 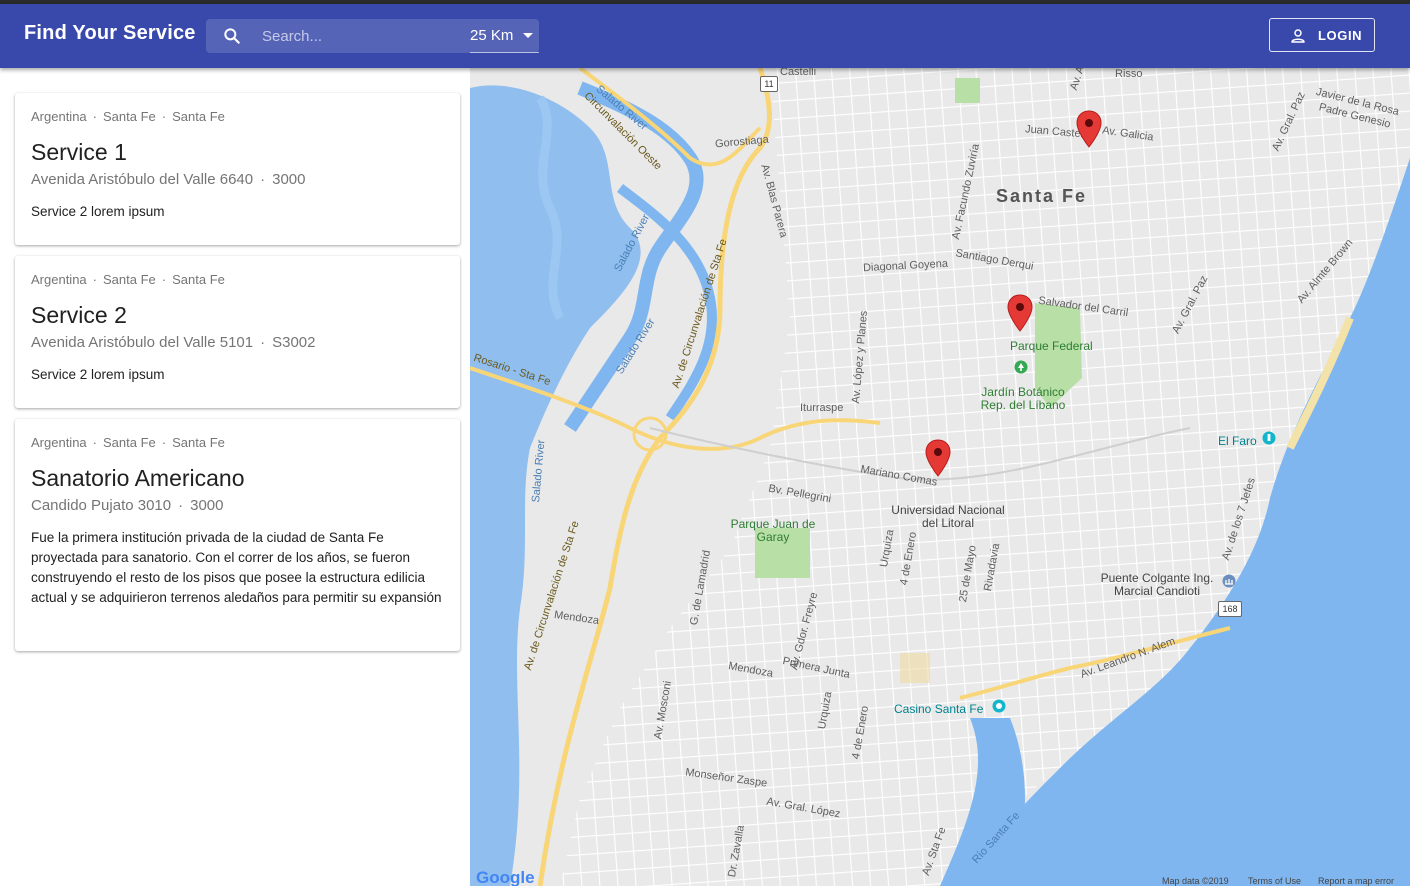 What do you see at coordinates (1042, 196) in the screenshot?
I see `city-label: Santa Fe` at bounding box center [1042, 196].